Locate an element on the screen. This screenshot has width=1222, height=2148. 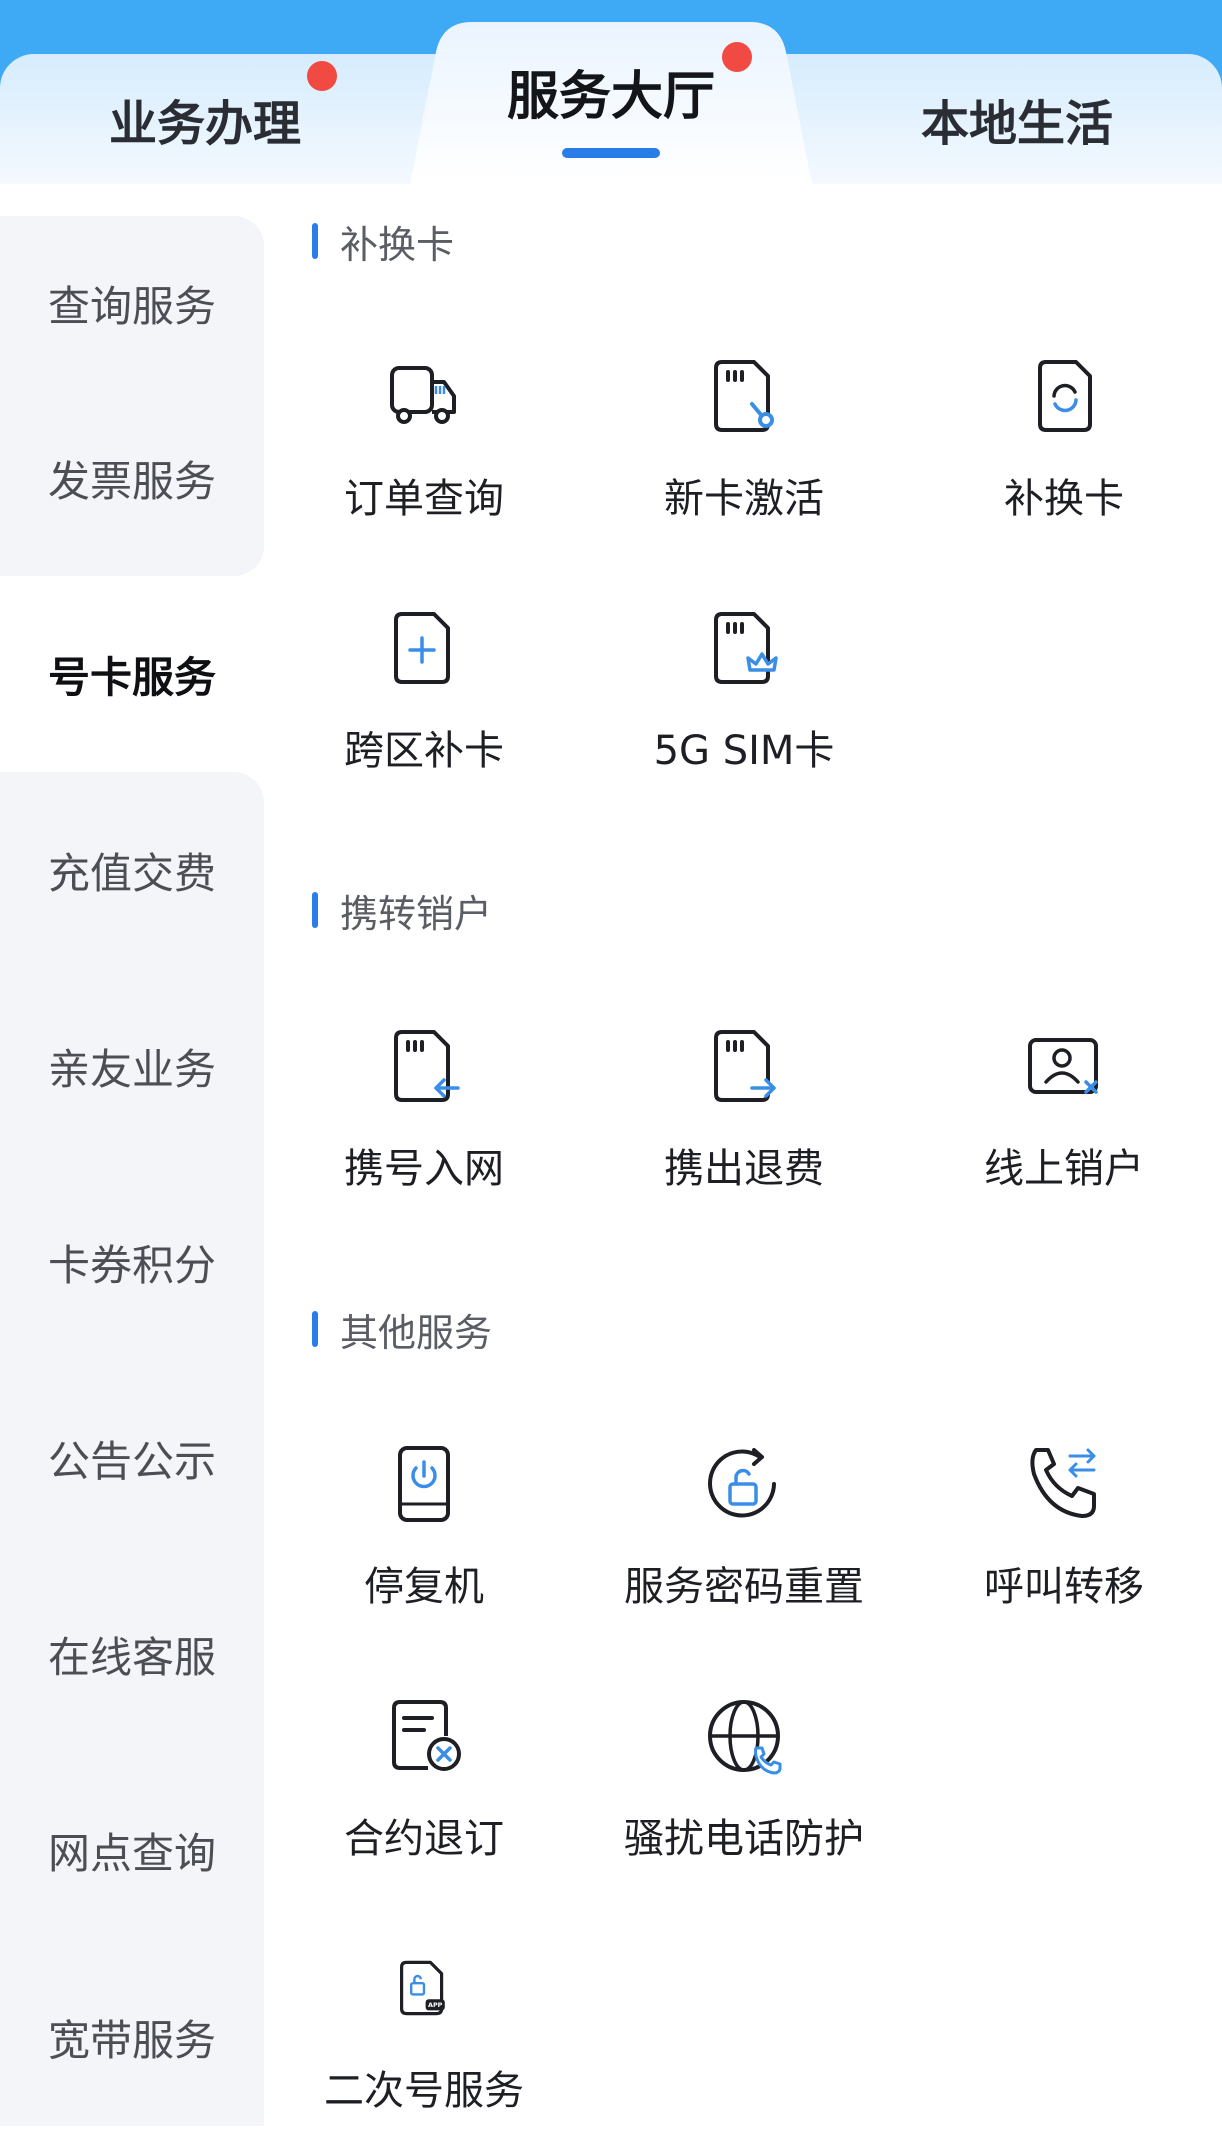
service-label: 二次号服务 is located at coordinates (424, 2091).